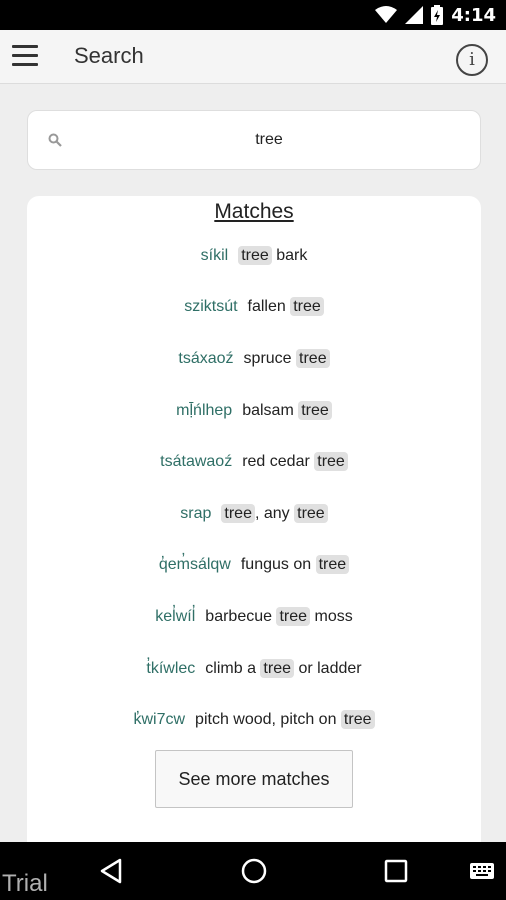 The width and height of the screenshot is (506, 900). What do you see at coordinates (269, 307) in the screenshot?
I see `definition-text: fallen` at bounding box center [269, 307].